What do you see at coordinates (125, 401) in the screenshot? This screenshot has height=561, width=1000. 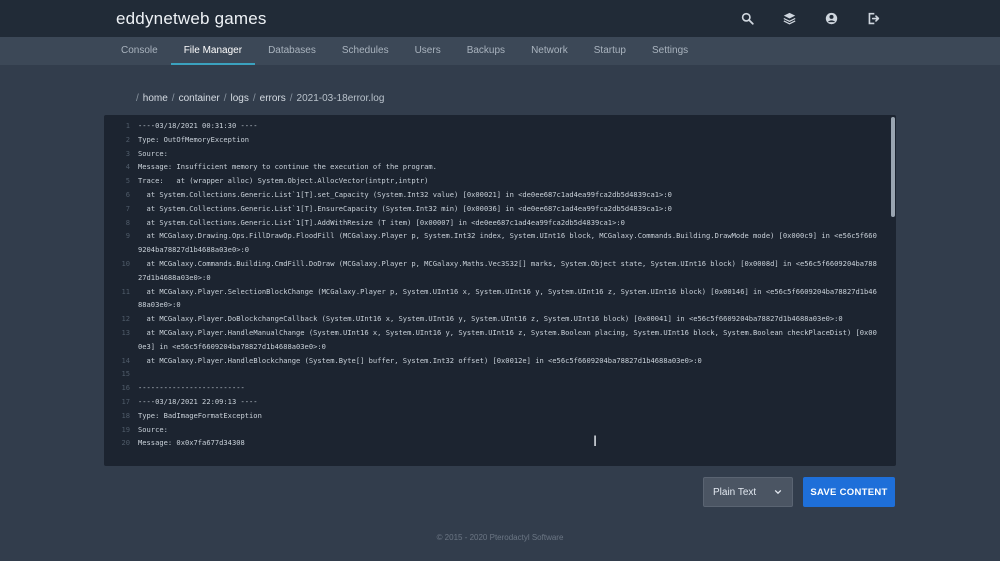 I see `line-number: 17` at bounding box center [125, 401].